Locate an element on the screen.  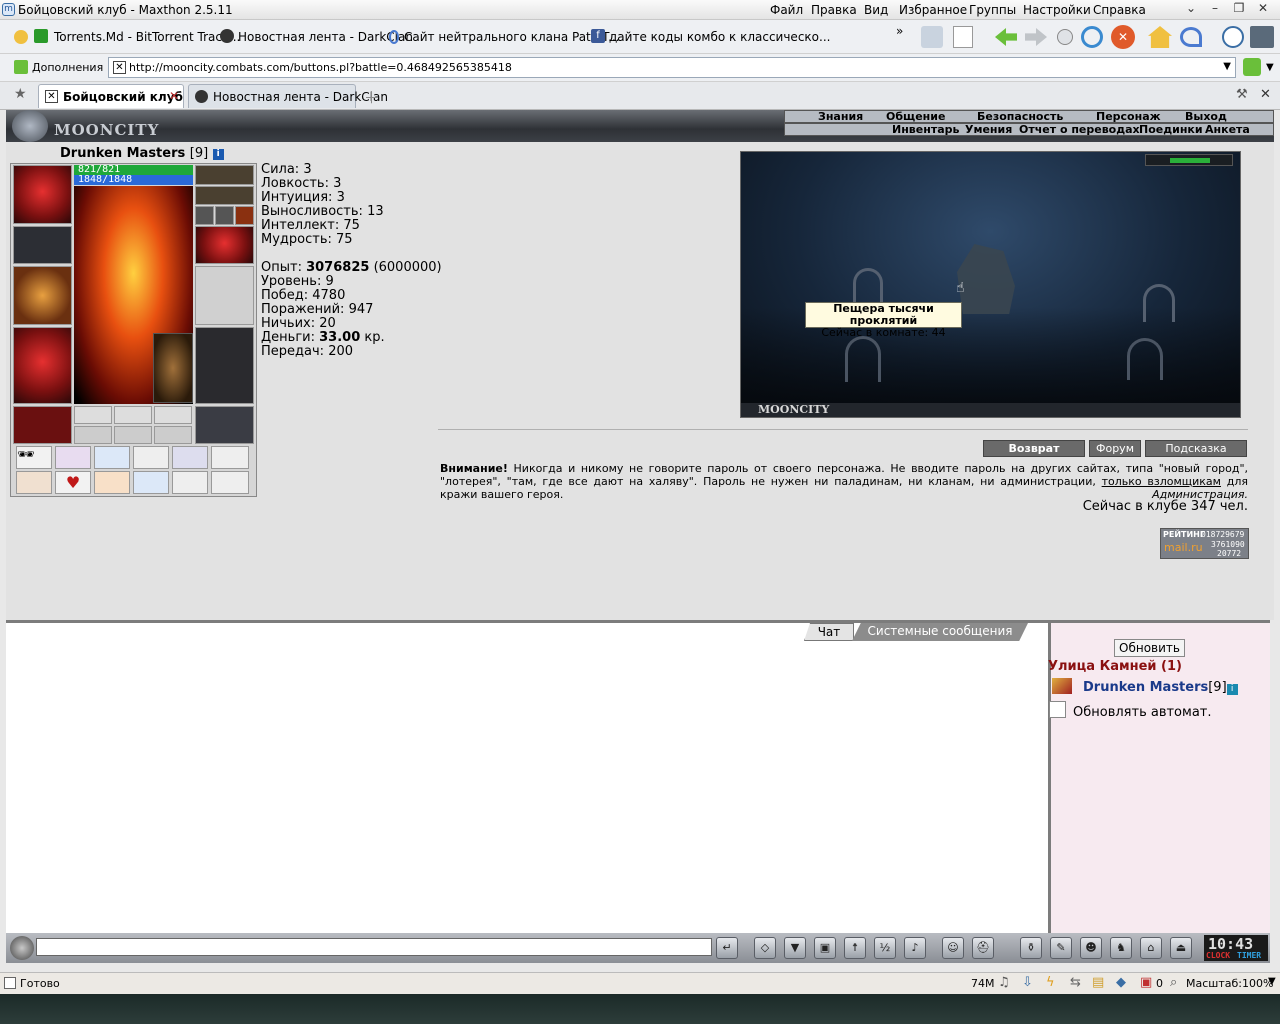
smiley-icon: ☺ is located at coordinates (953, 948).